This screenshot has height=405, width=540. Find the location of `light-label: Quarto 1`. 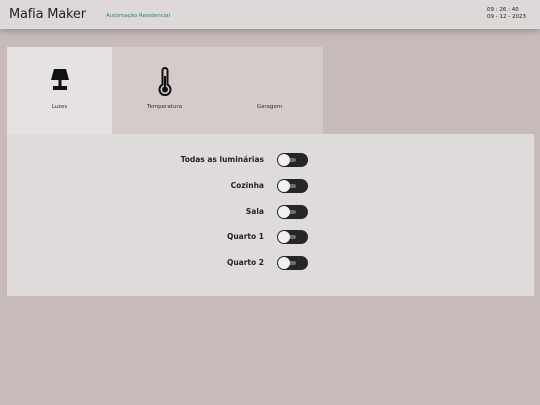

light-label: Quarto 1 is located at coordinates (245, 236).